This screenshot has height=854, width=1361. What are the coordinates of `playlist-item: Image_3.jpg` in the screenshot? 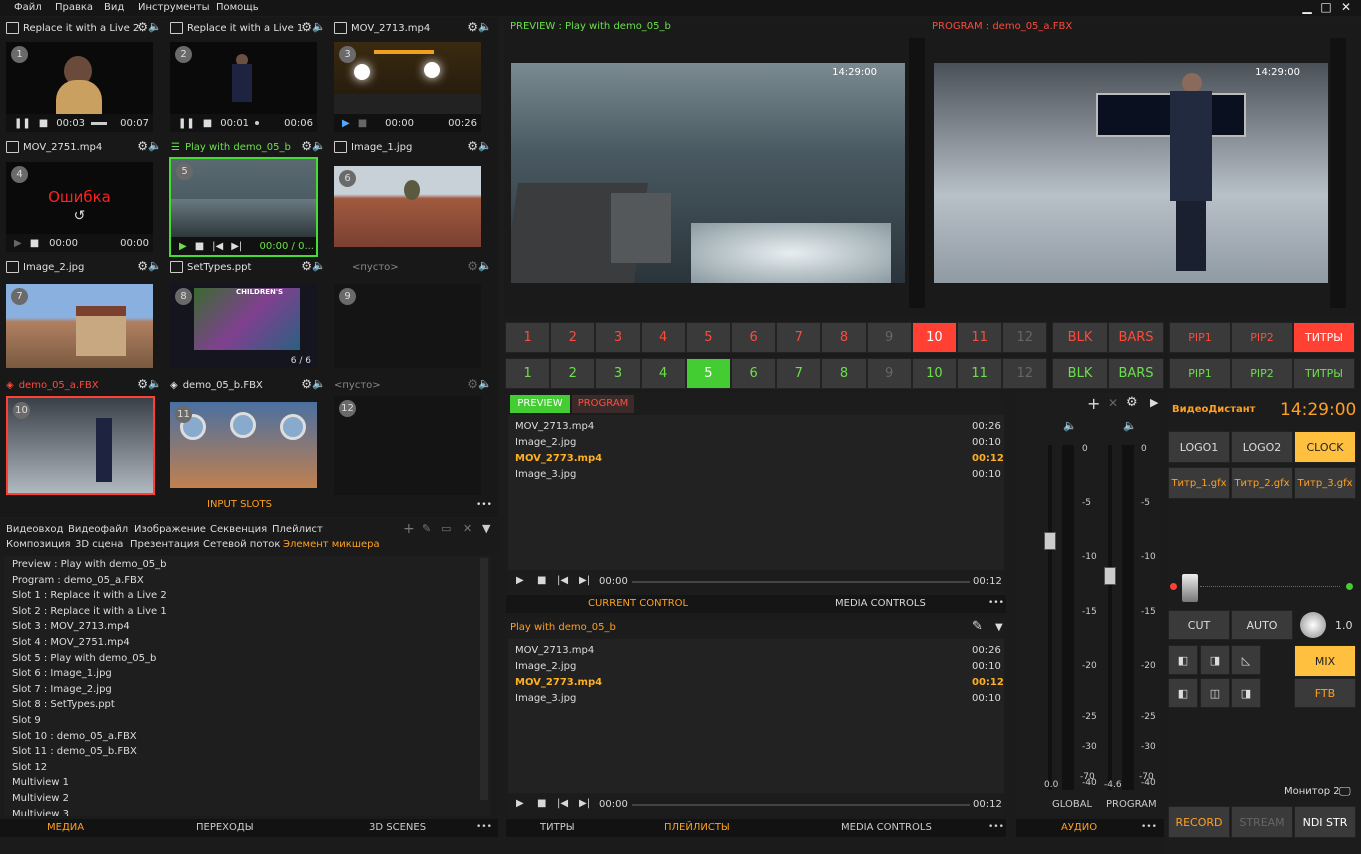 It's located at (545, 698).